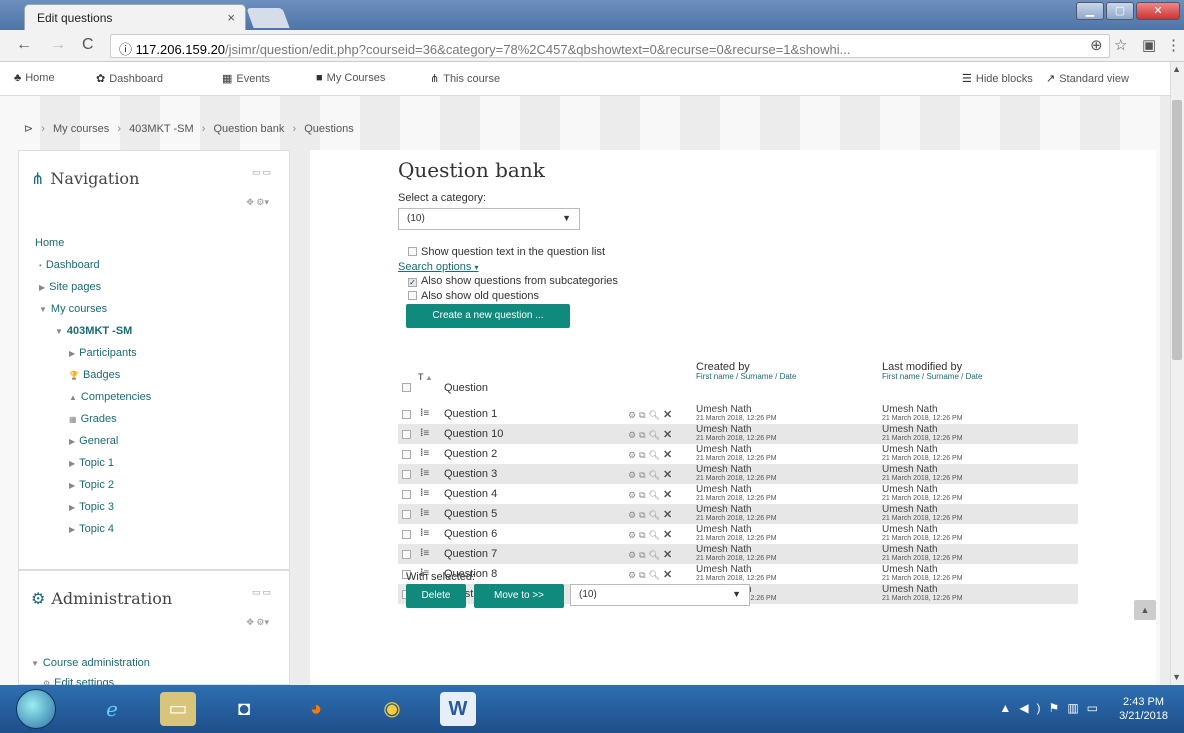 The image size is (1184, 733). Describe the element at coordinates (135, 17) in the screenshot. I see `browser-tab: Edit questions ×` at that location.